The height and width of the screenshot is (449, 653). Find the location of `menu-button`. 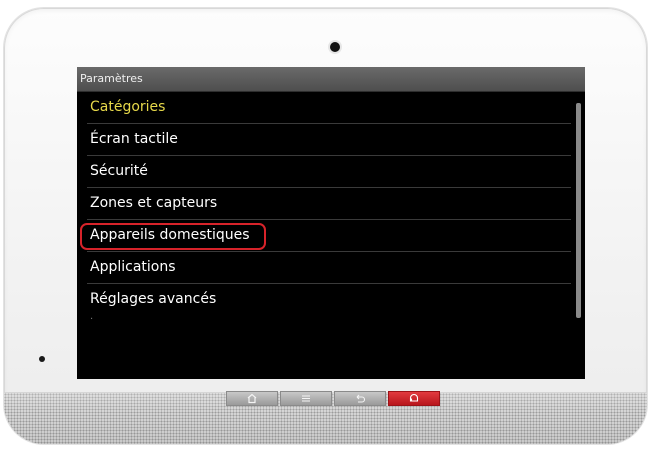

menu-button is located at coordinates (306, 398).